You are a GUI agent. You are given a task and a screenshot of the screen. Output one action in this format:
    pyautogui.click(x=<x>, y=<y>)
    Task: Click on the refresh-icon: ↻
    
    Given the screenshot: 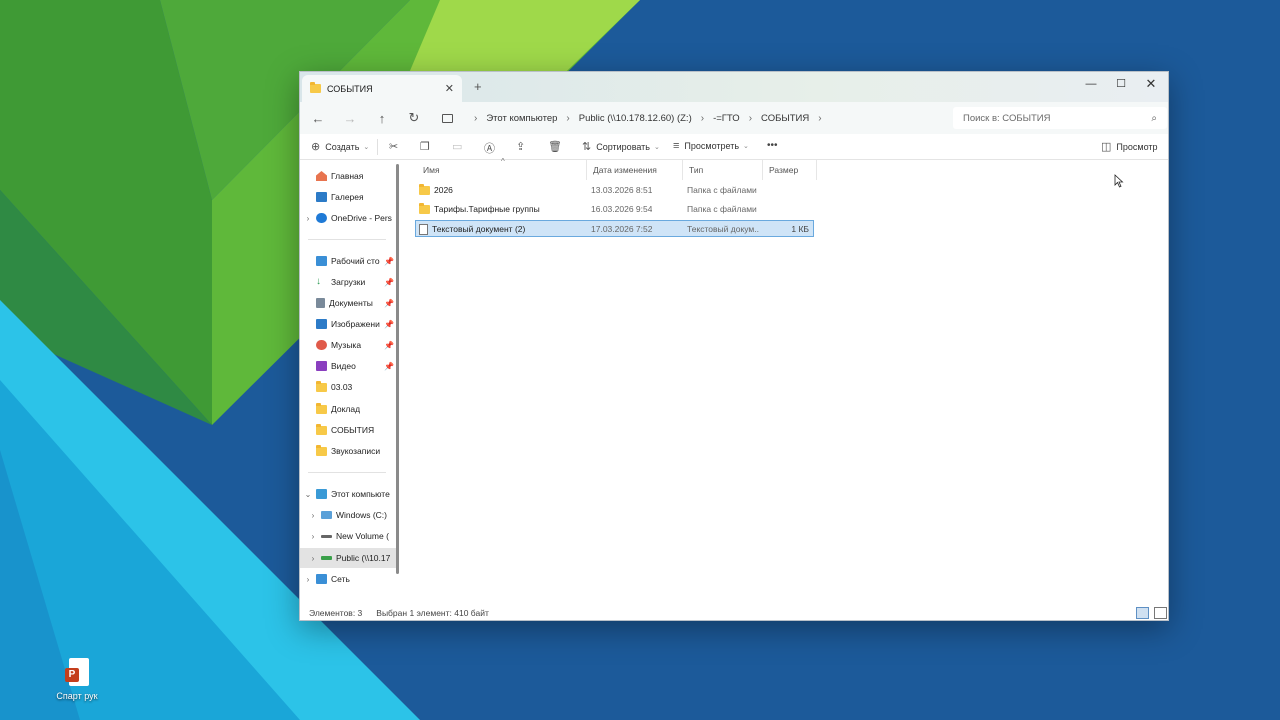 What is the action you would take?
    pyautogui.click(x=414, y=118)
    